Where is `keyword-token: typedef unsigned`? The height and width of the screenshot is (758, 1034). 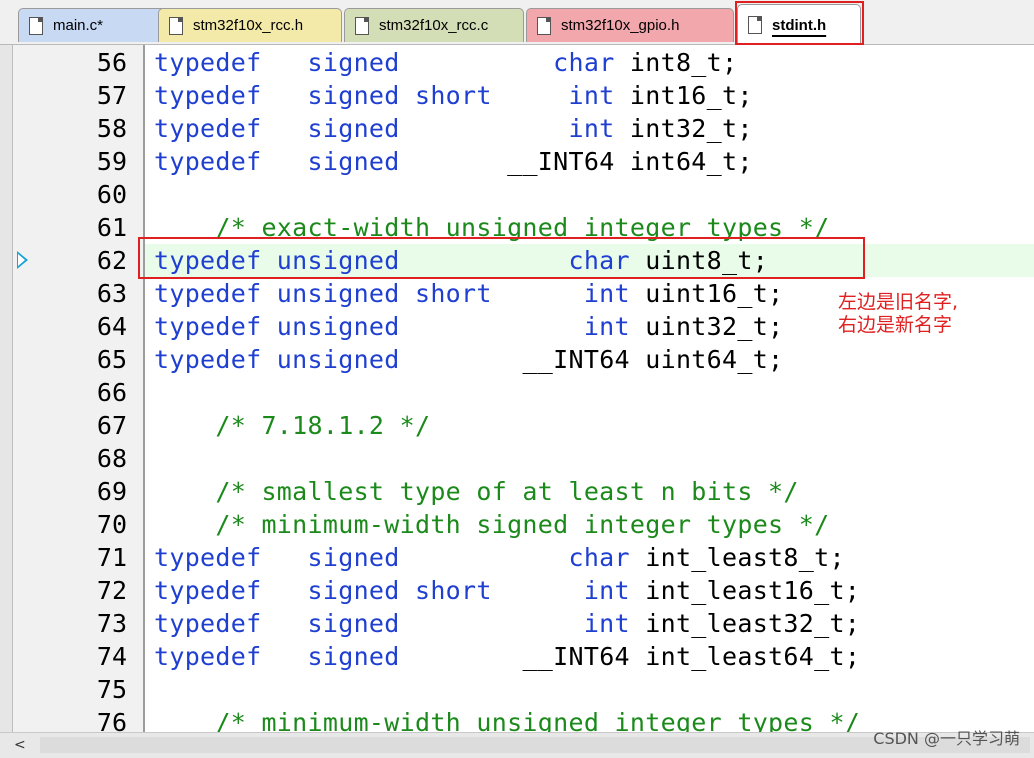
keyword-token: typedef unsigned is located at coordinates (338, 359).